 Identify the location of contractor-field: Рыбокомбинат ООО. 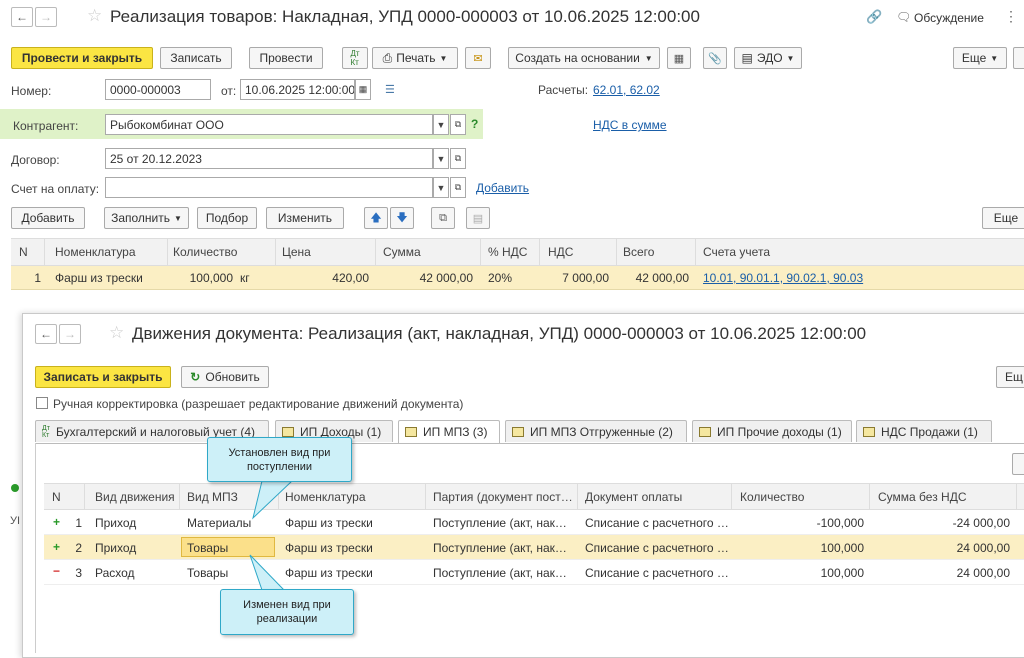
(269, 124).